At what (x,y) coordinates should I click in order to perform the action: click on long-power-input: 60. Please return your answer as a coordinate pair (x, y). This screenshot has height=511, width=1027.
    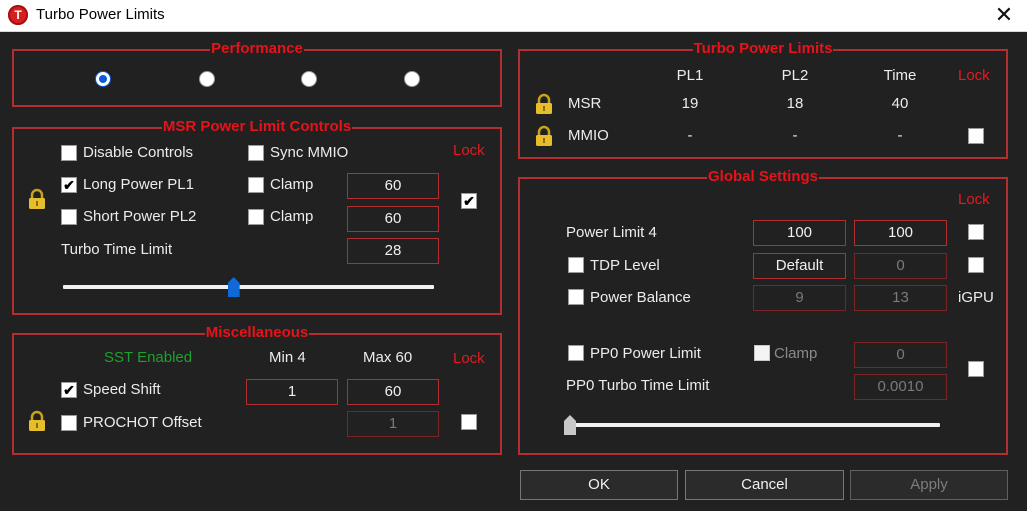
    Looking at the image, I should click on (393, 186).